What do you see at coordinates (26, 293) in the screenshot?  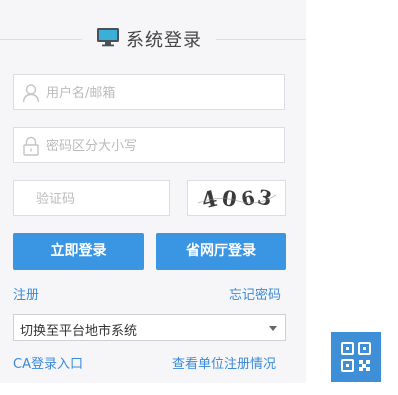 I see `register-link: 注册` at bounding box center [26, 293].